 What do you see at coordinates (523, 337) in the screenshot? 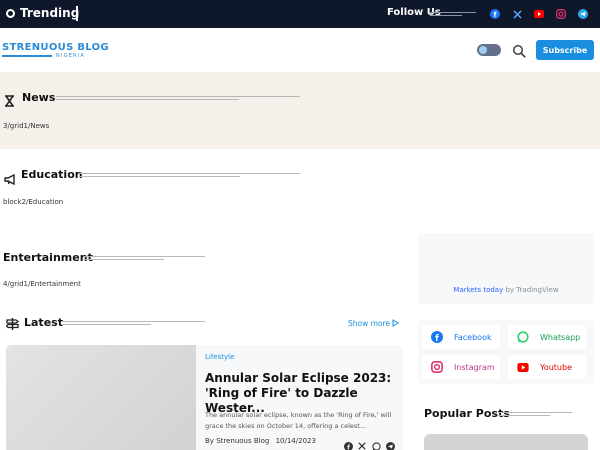
I see `whatsapp-icon` at bounding box center [523, 337].